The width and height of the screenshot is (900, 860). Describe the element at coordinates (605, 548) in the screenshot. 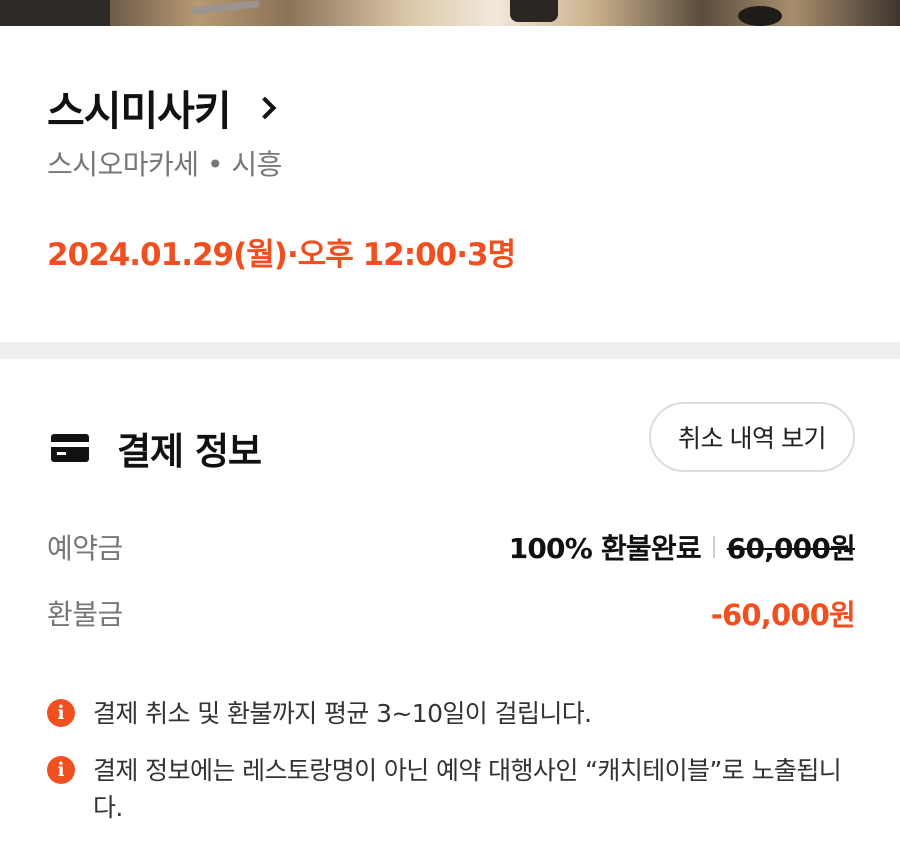

I see `refund-status: 100% 환불완료` at that location.